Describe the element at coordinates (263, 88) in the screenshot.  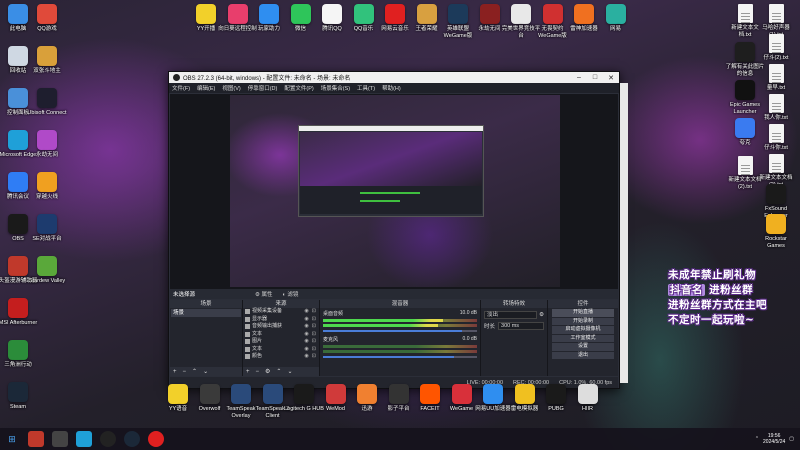
I see `menu-docks: 停靠窗口(D)` at that location.